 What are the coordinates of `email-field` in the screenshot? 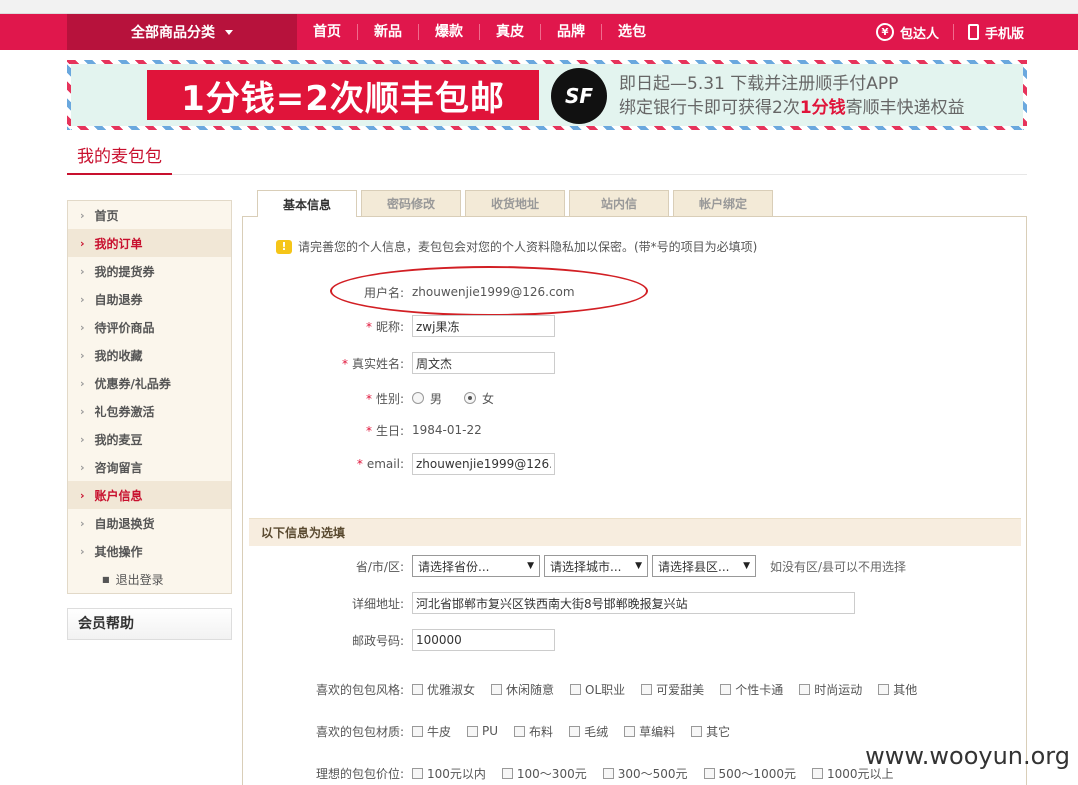 It's located at (483, 464).